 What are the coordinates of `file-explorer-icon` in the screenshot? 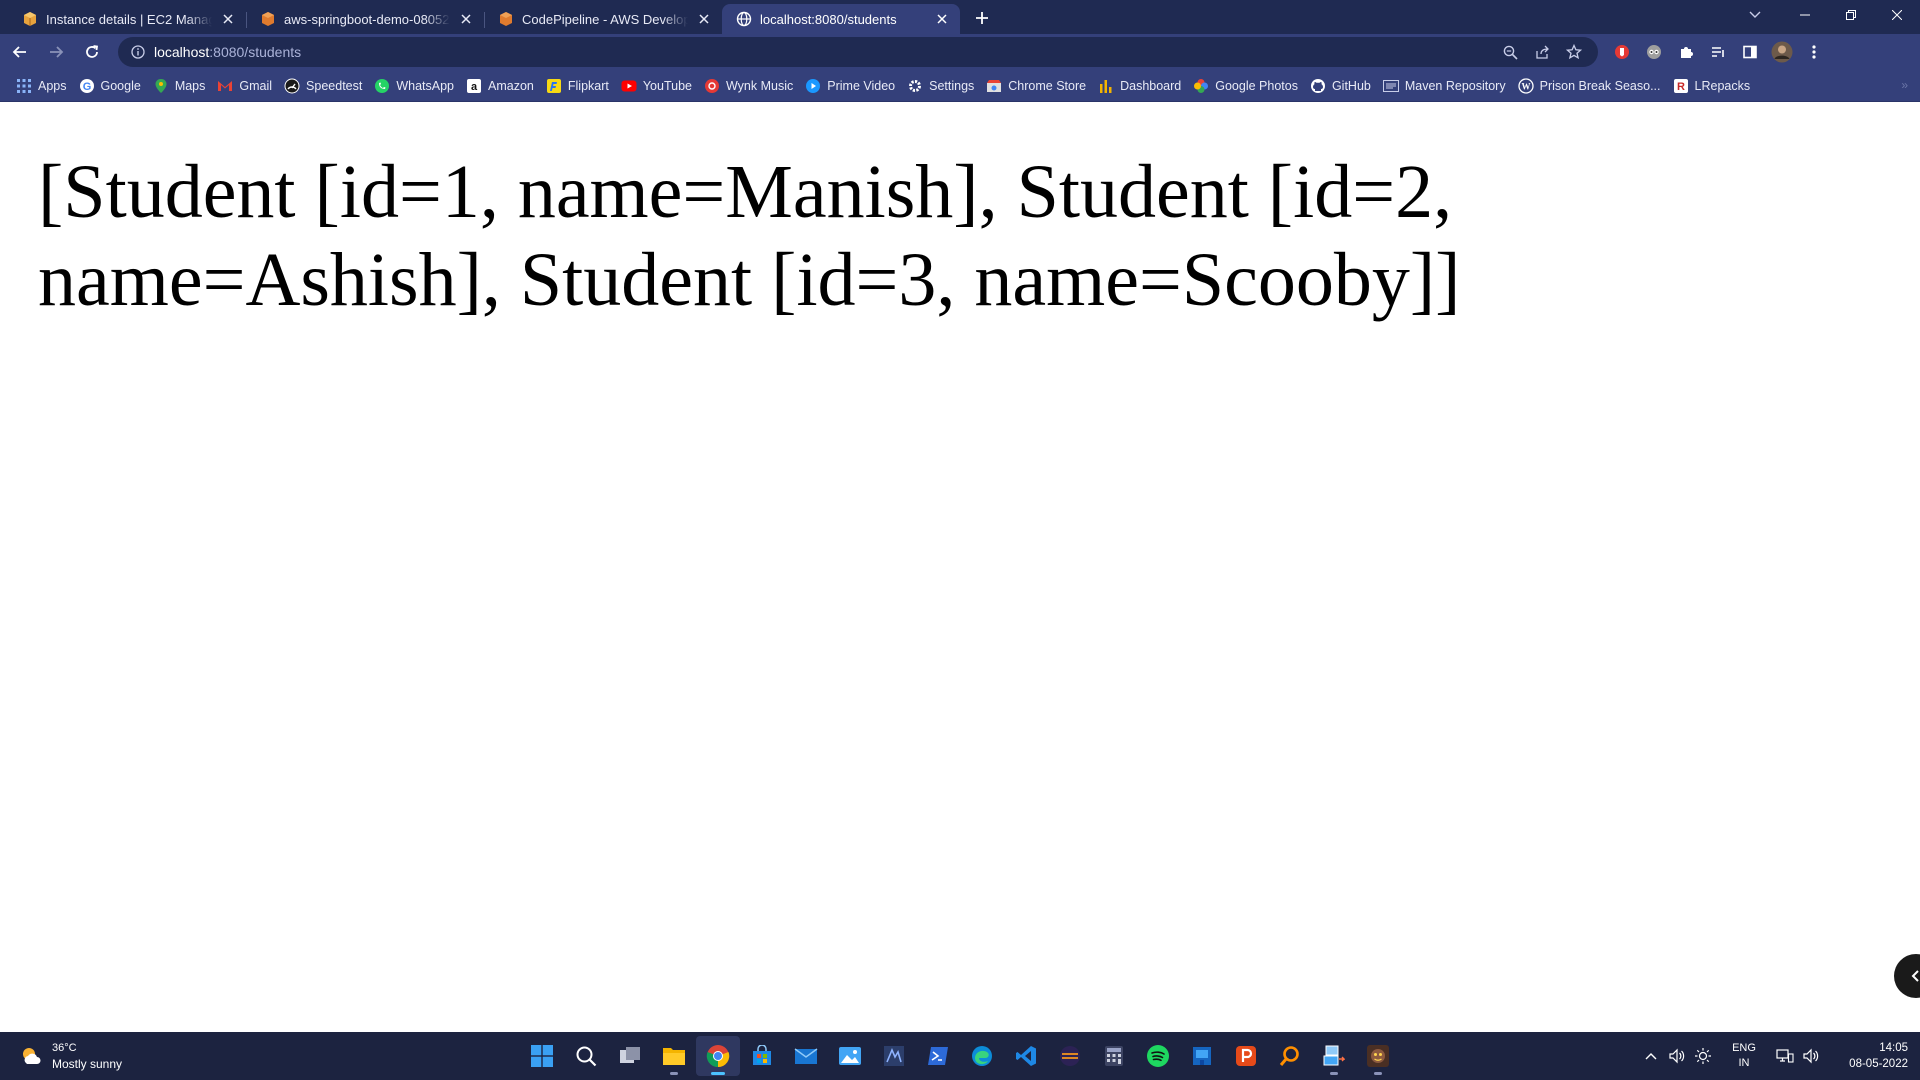 It's located at (674, 1056).